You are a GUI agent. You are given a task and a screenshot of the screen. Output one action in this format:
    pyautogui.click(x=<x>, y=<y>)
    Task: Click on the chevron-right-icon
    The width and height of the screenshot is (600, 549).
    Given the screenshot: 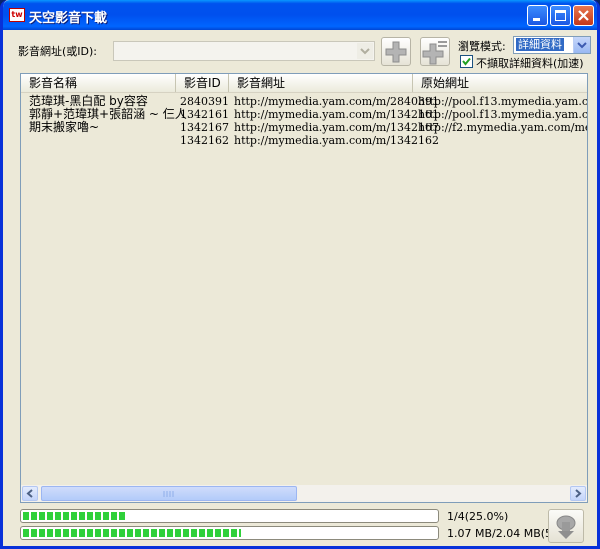 What is the action you would take?
    pyautogui.click(x=578, y=493)
    